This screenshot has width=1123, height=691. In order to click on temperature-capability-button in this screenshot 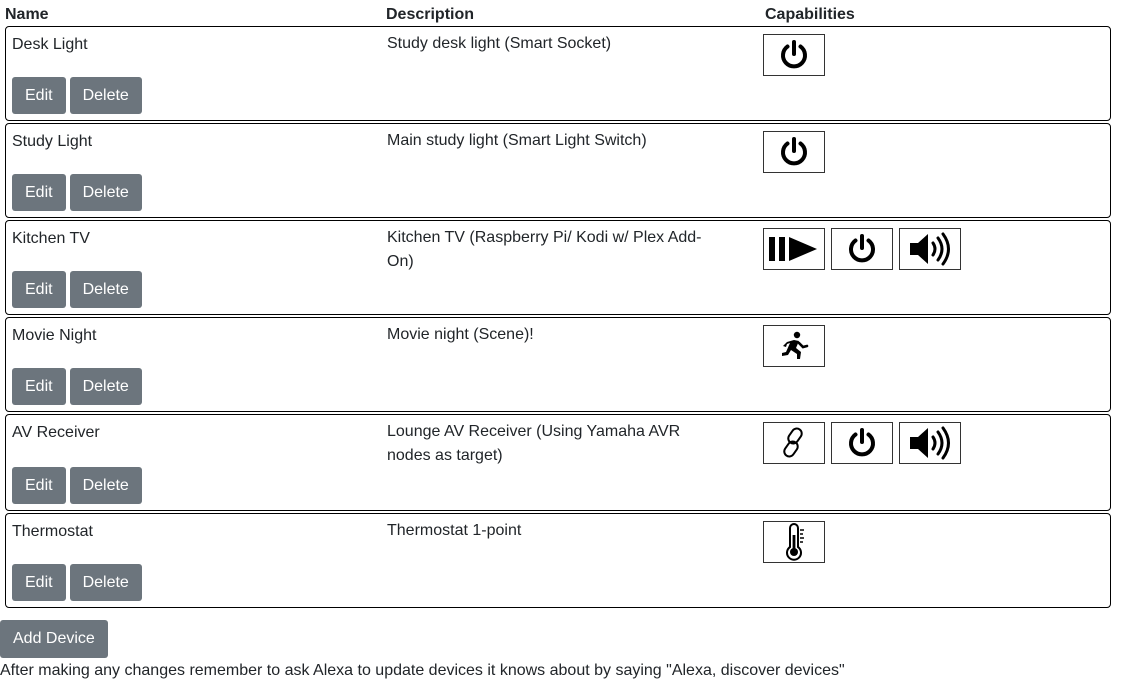, I will do `click(794, 542)`.